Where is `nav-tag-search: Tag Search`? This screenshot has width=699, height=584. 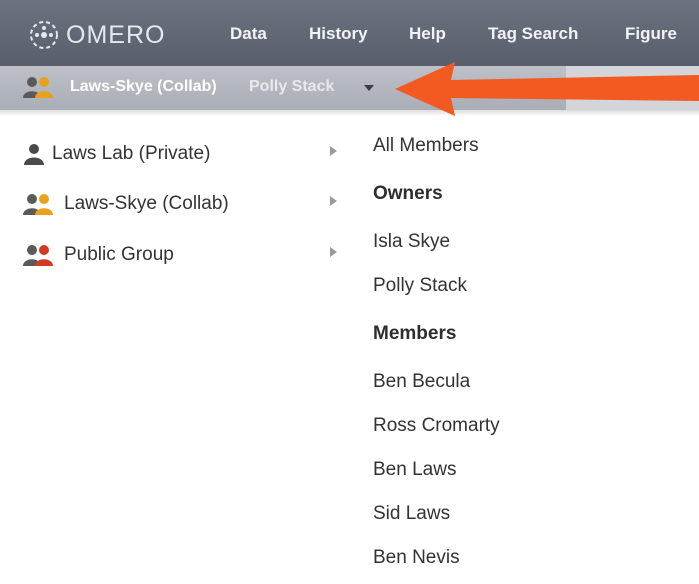
nav-tag-search: Tag Search is located at coordinates (533, 34).